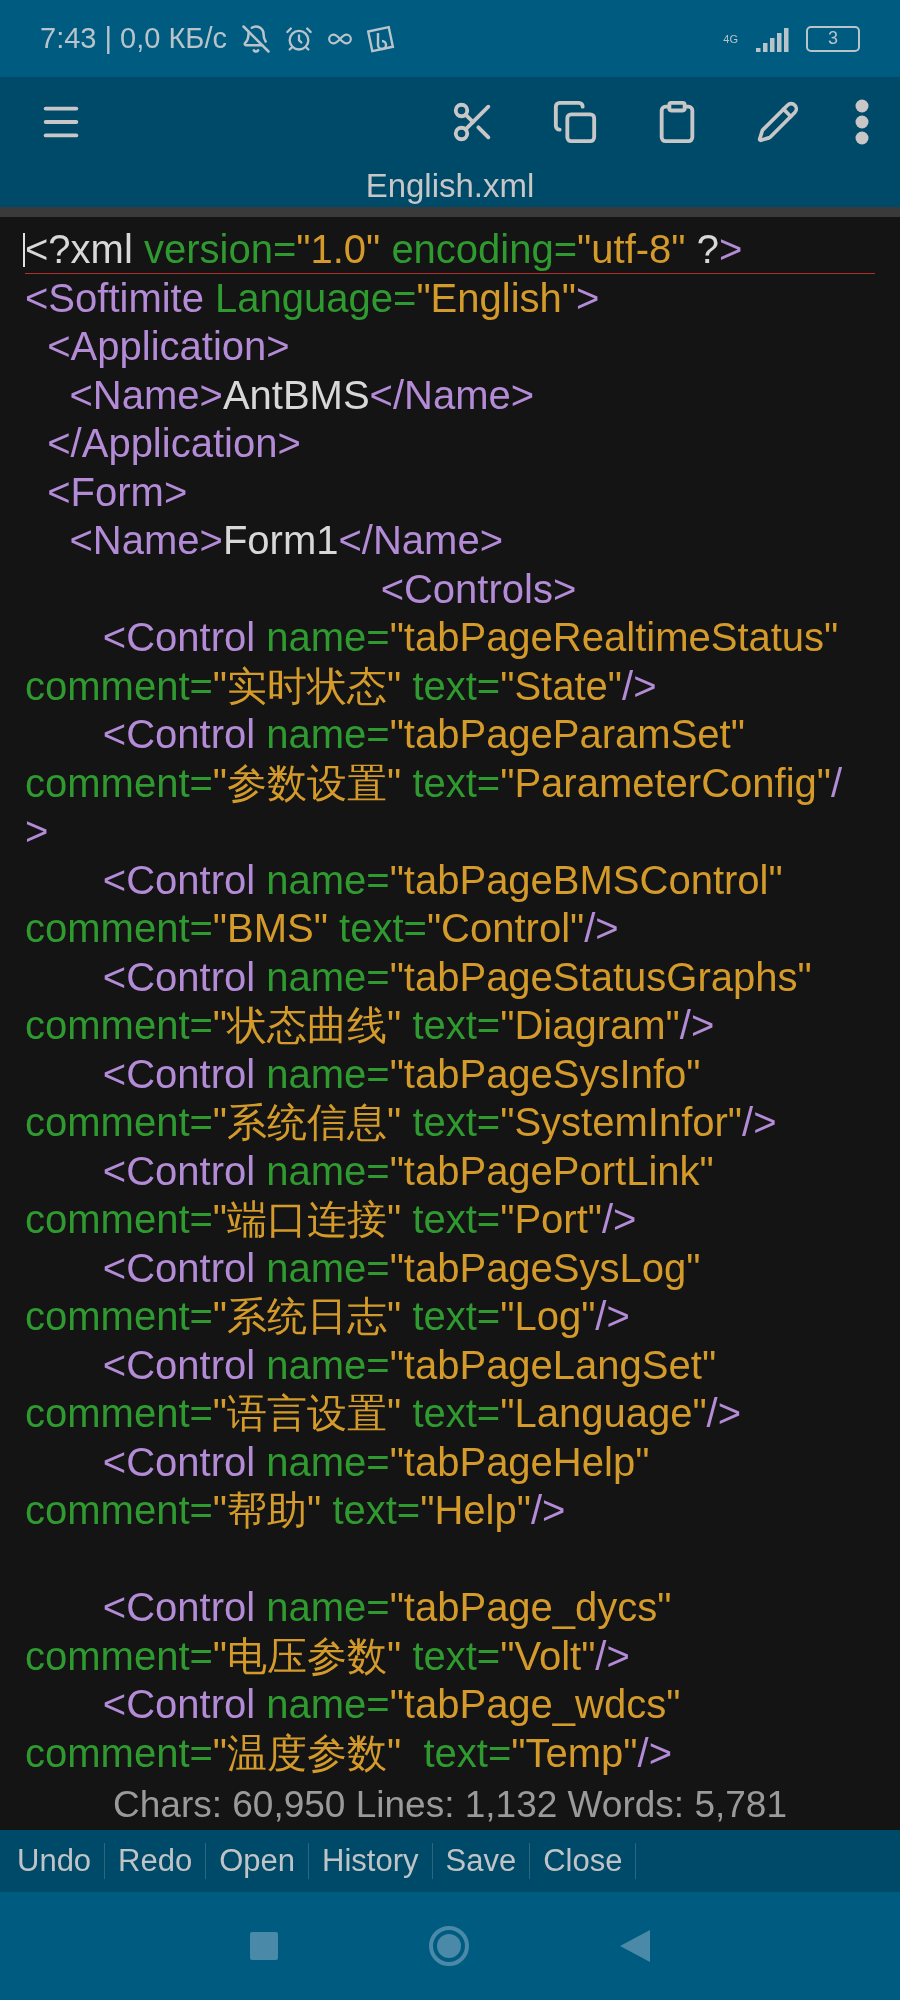  Describe the element at coordinates (296, 1510) in the screenshot. I see `code-line: comment="帮助" text="Help"/>` at that location.